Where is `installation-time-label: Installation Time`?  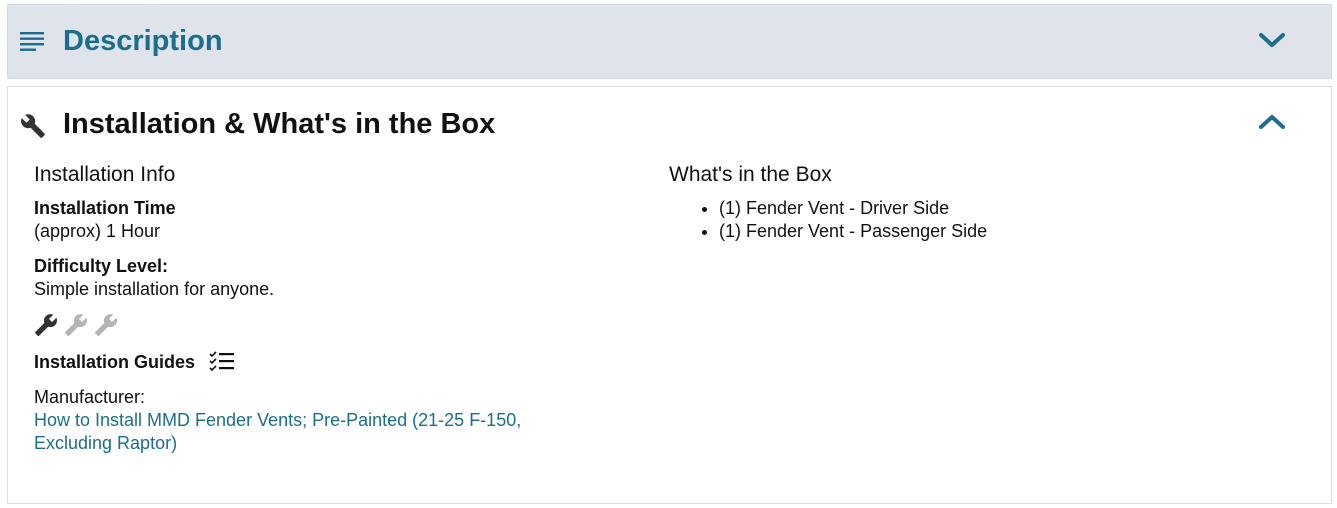 installation-time-label: Installation Time is located at coordinates (105, 208).